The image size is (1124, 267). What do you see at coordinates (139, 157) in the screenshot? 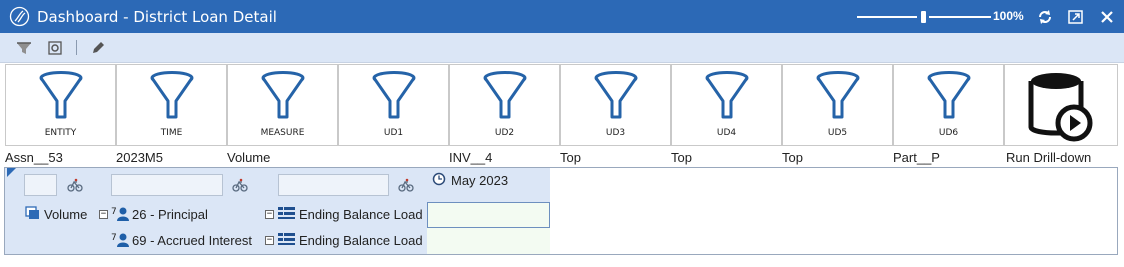
I see `filter-value-time: 2023M5` at bounding box center [139, 157].